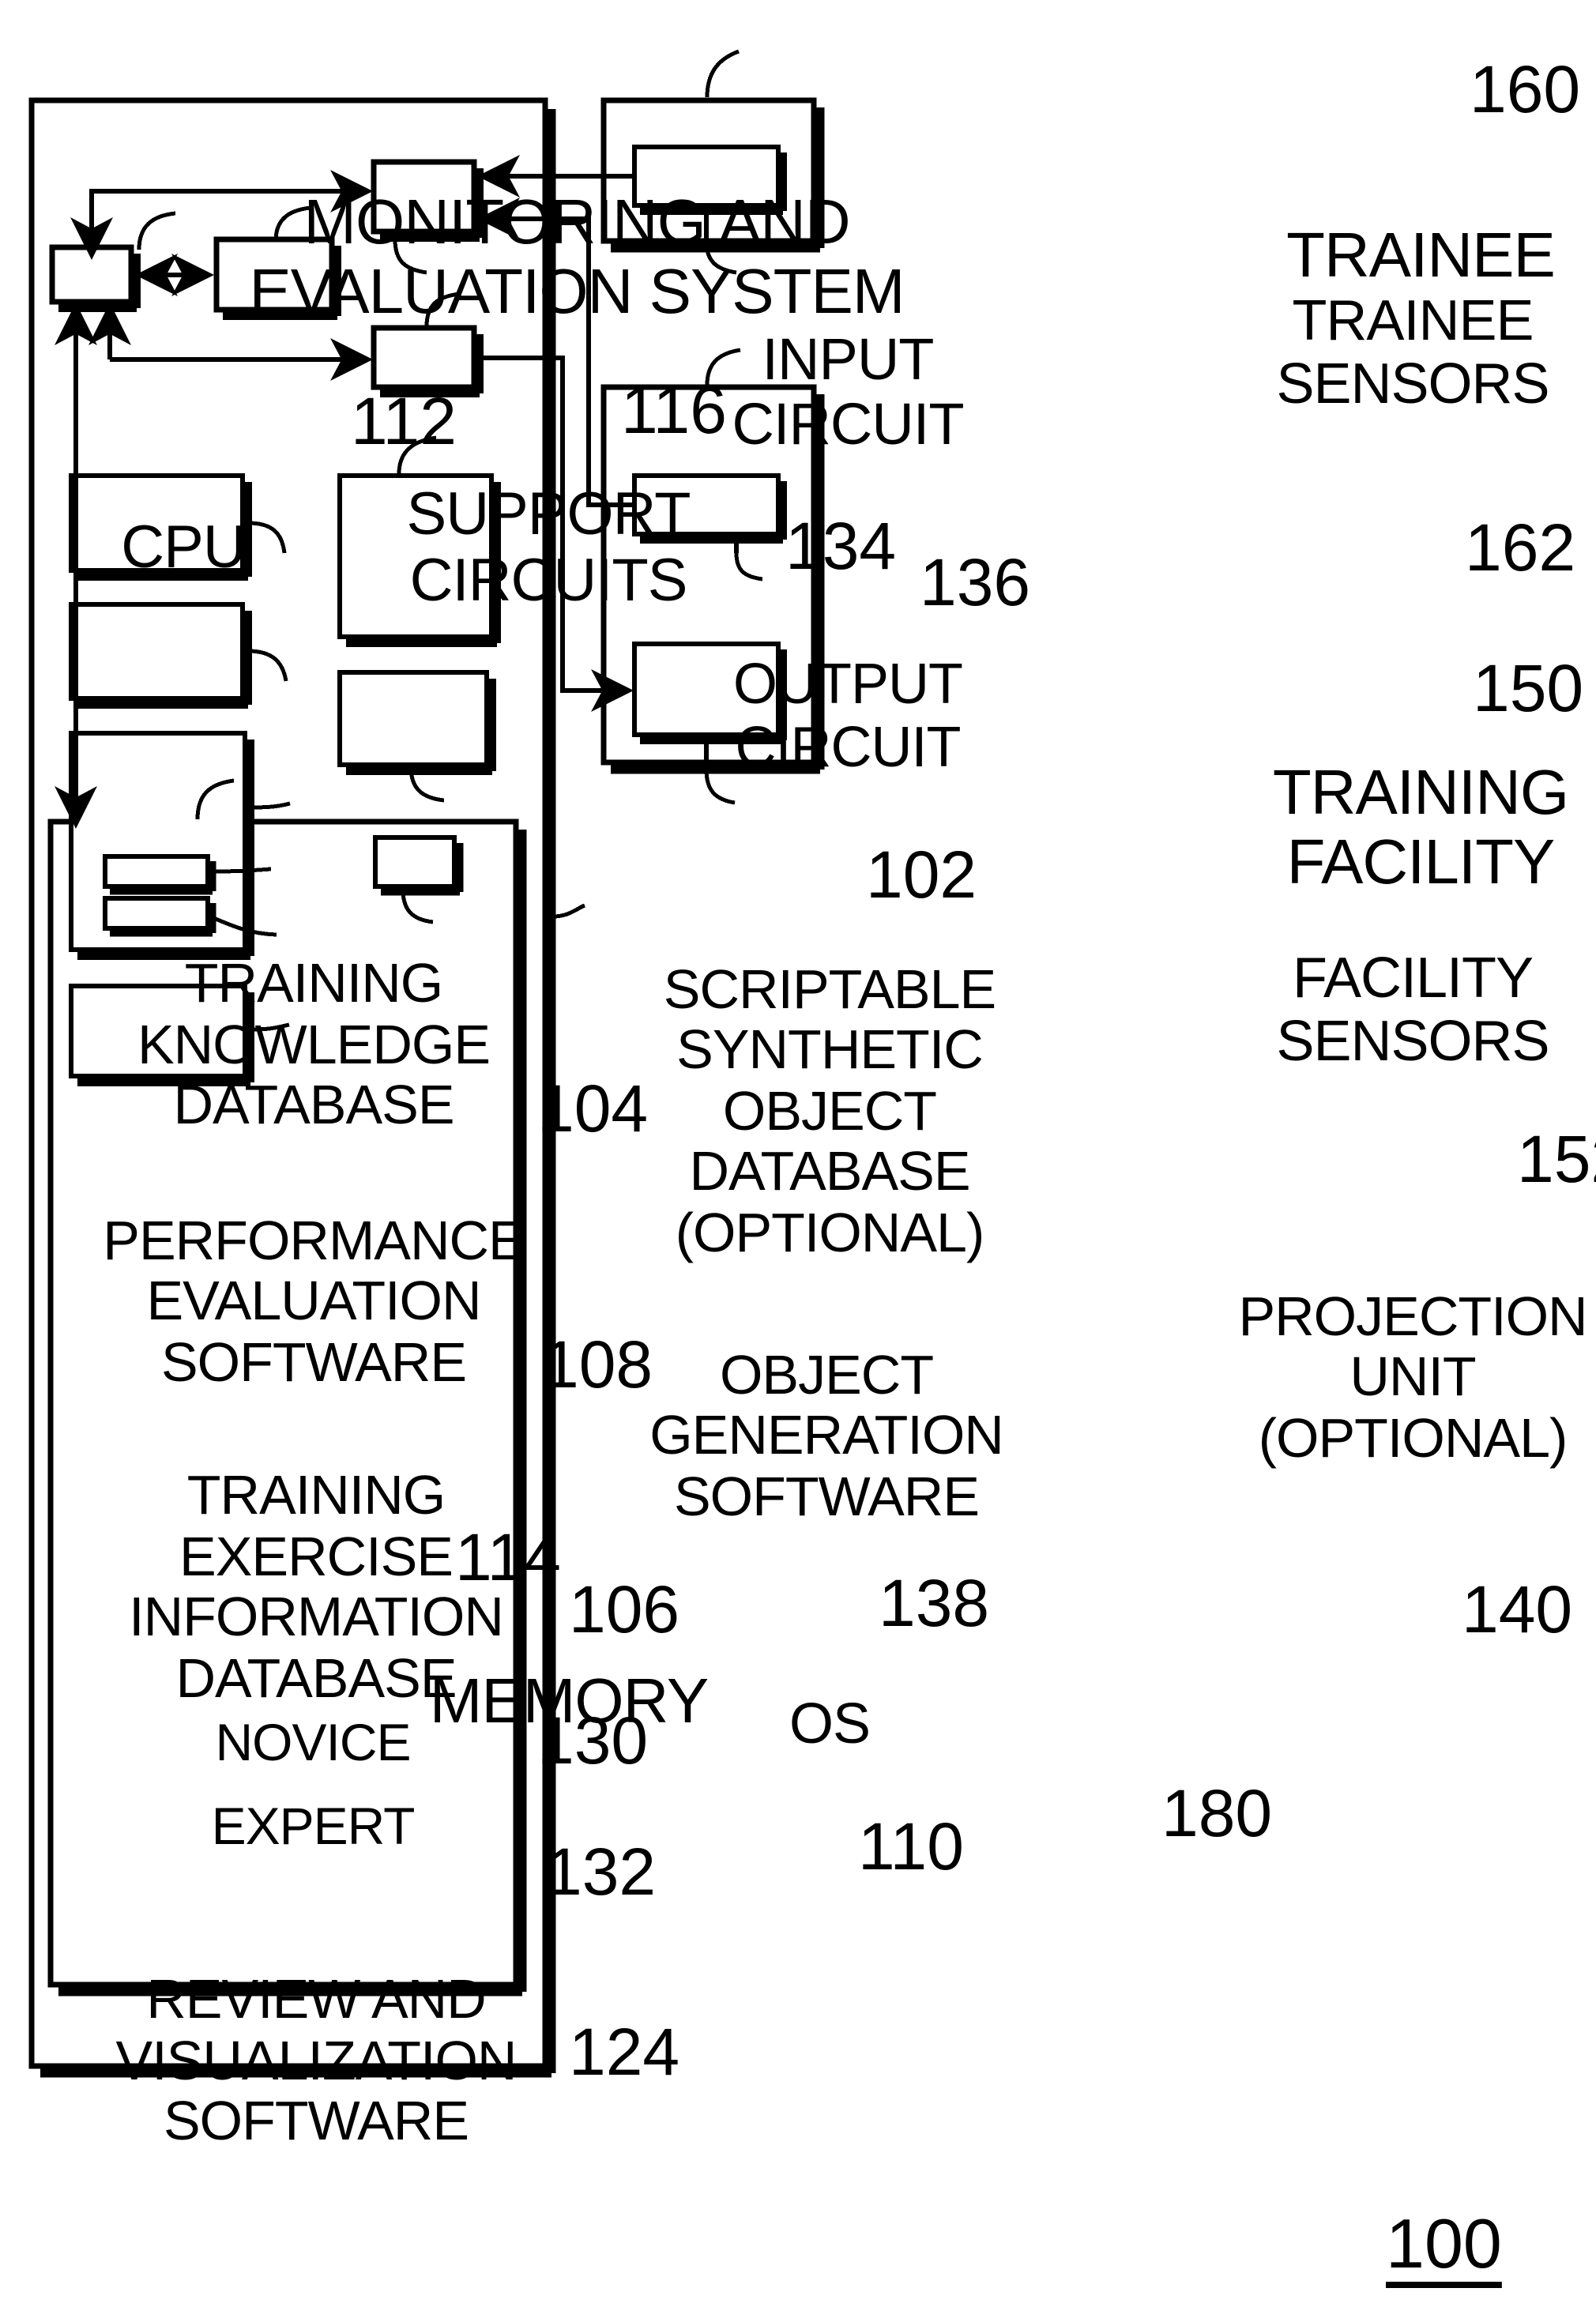 The width and height of the screenshot is (1596, 2307). I want to click on ref-numeral-150: 150, so click(1529, 688).